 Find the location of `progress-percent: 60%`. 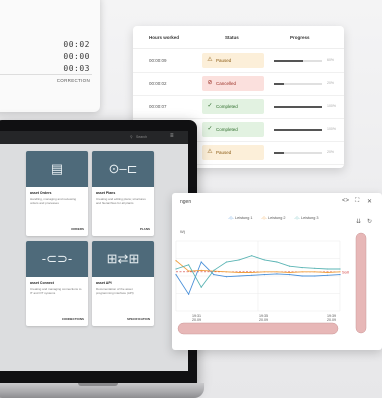

progress-percent: 60% is located at coordinates (331, 60).